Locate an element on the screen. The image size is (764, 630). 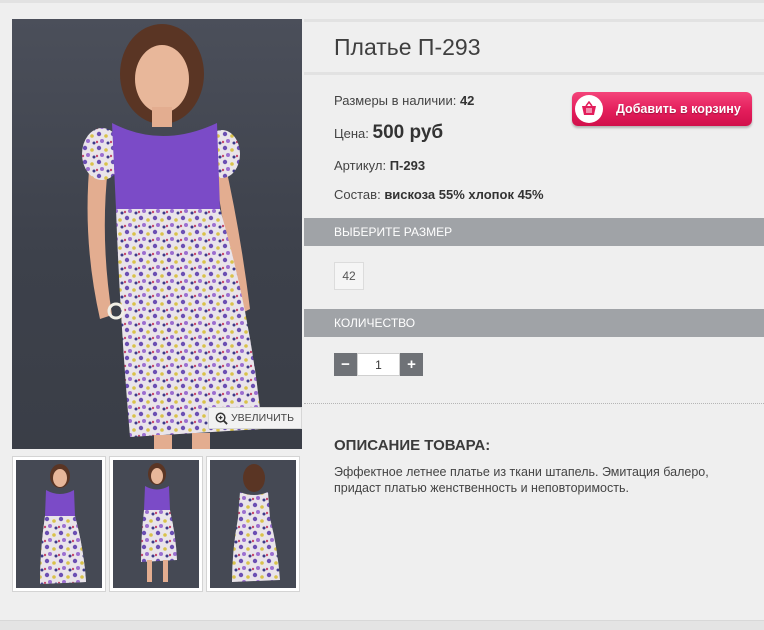
price-value: 500 руб is located at coordinates (408, 132).